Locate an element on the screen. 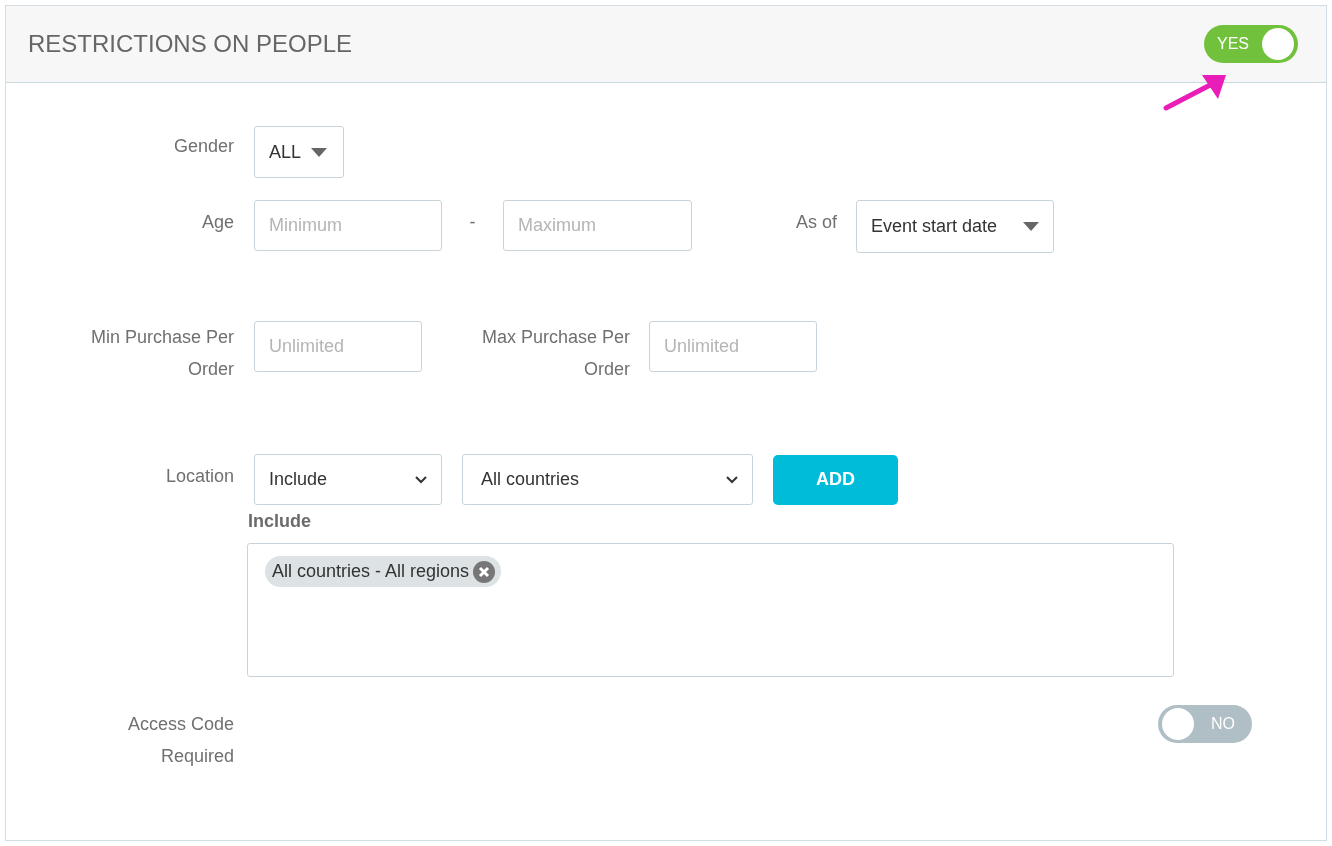  field-label: Access Code Required is located at coordinates (180, 740).